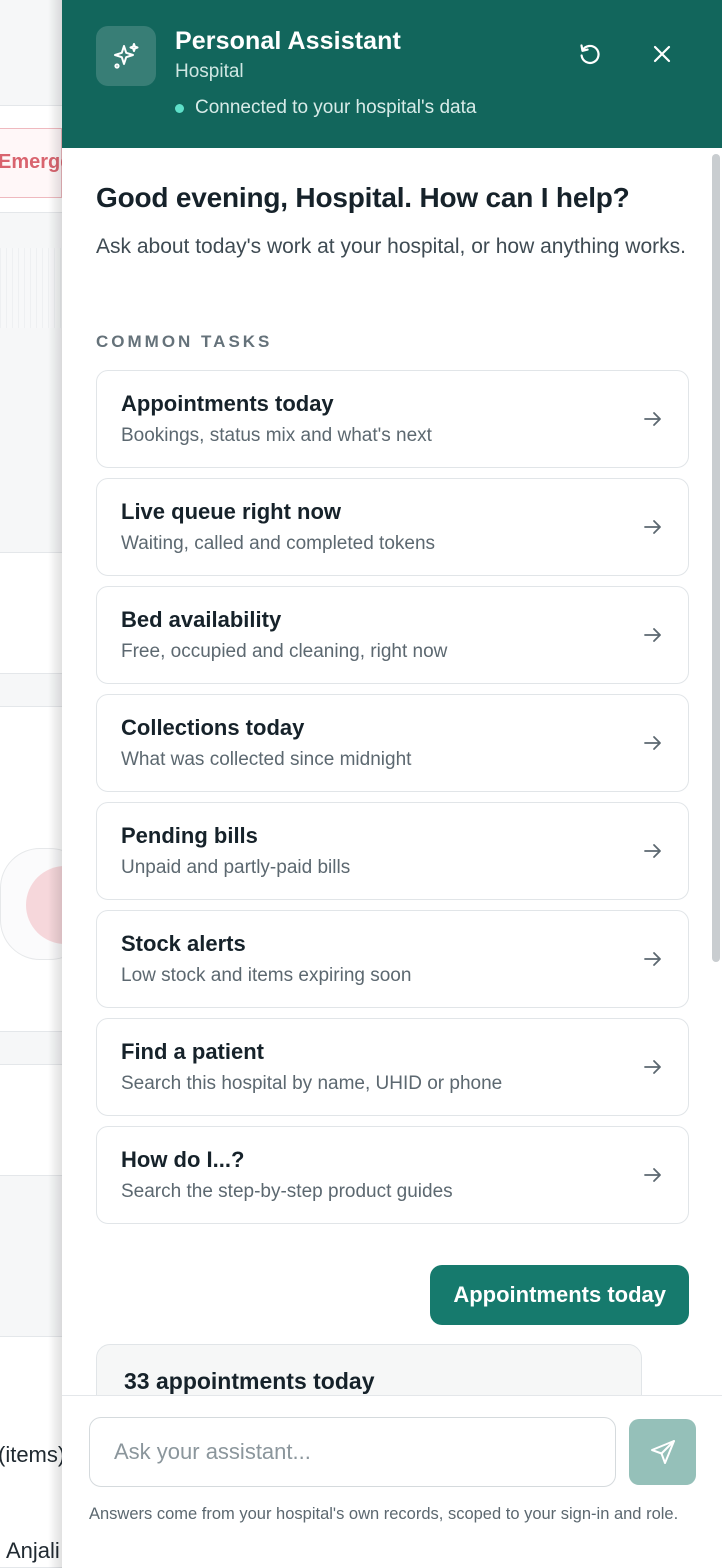  Describe the element at coordinates (278, 543) in the screenshot. I see `task-description: Waiting, called and completed tokens` at that location.